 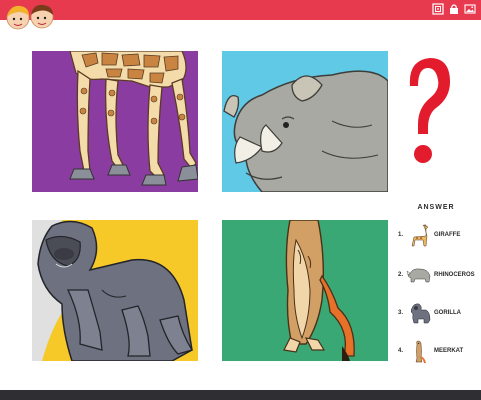 I want to click on rhinoceros-picture, so click(x=305, y=121).